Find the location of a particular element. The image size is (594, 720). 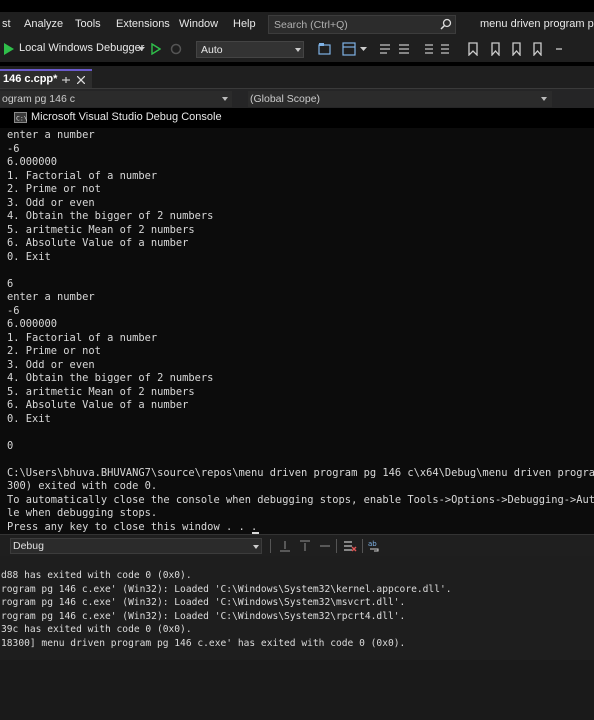

hot-reload-icon is located at coordinates (176, 49).